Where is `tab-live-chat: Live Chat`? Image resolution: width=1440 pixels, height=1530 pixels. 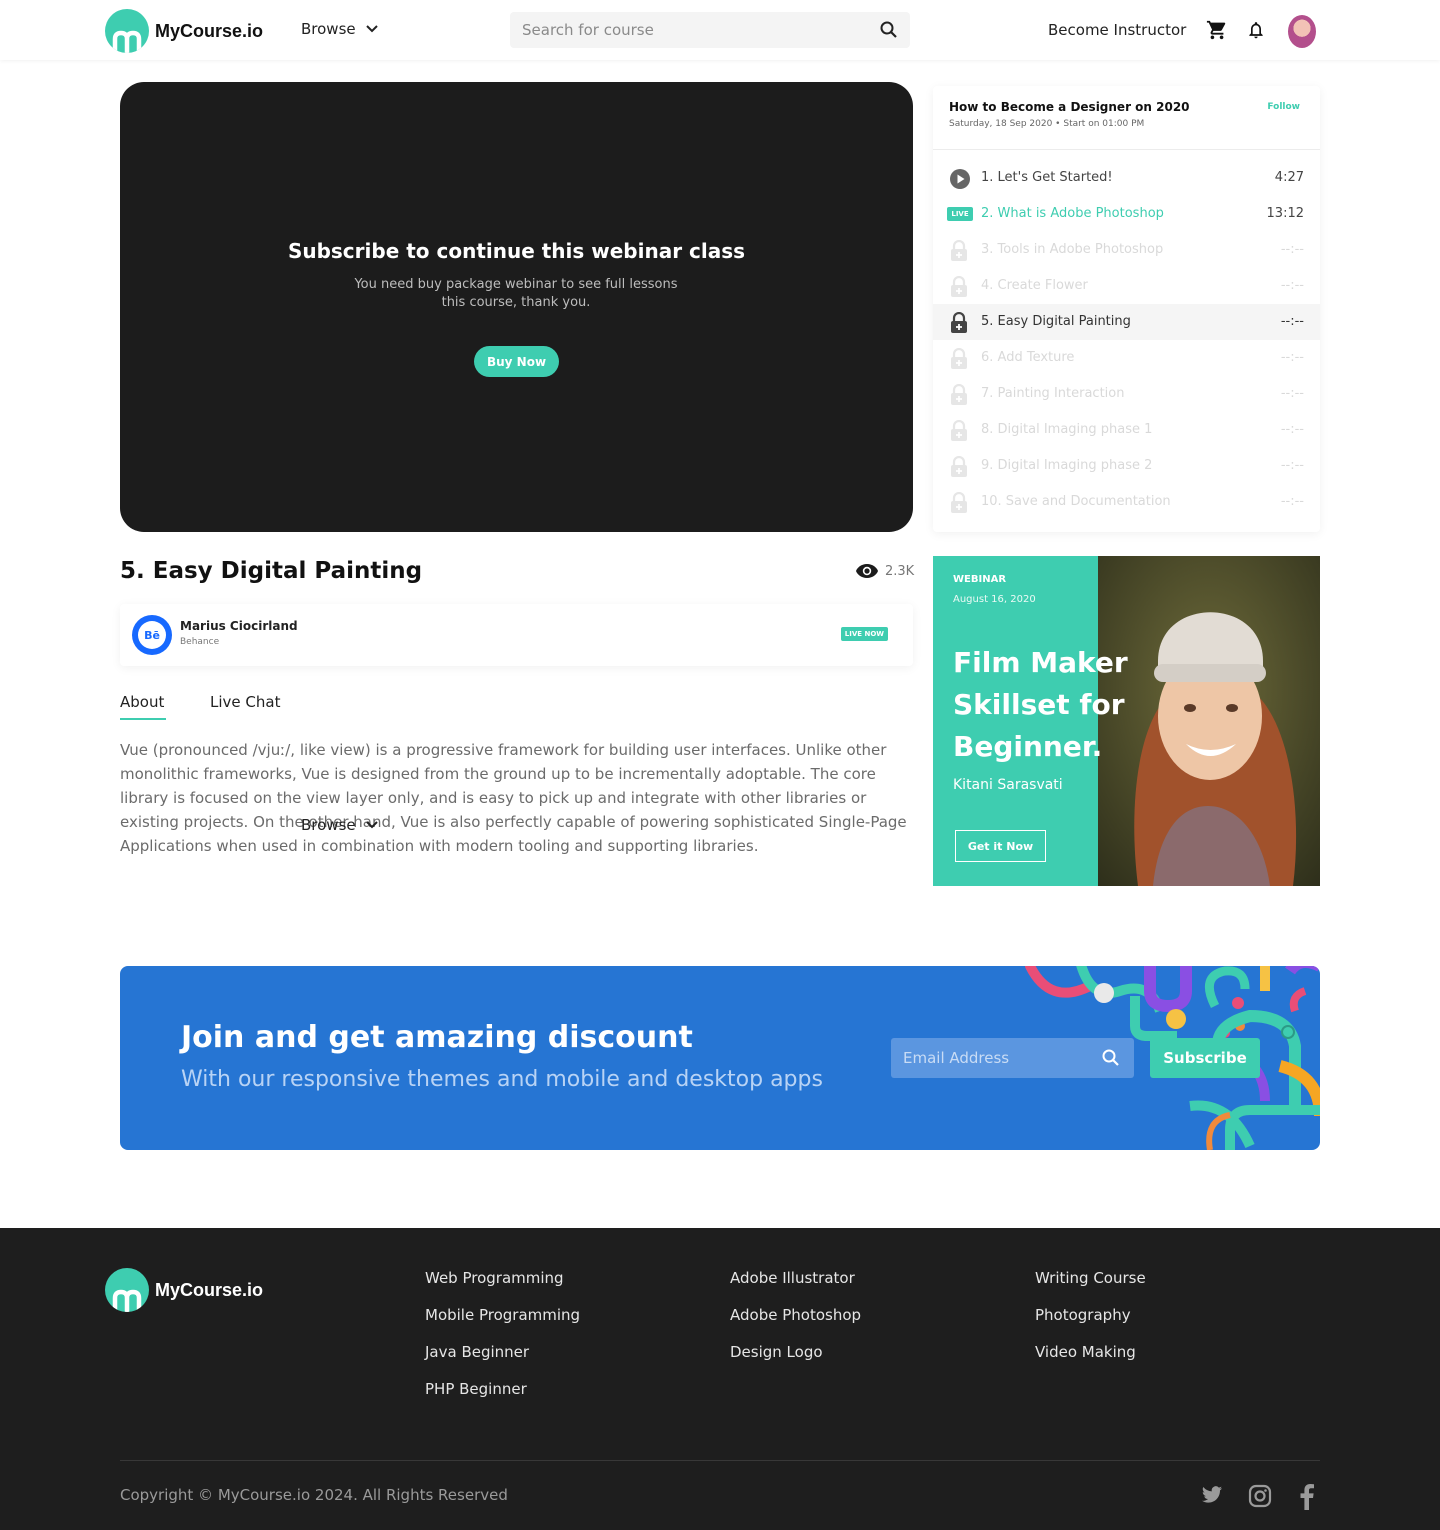 tab-live-chat: Live Chat is located at coordinates (245, 702).